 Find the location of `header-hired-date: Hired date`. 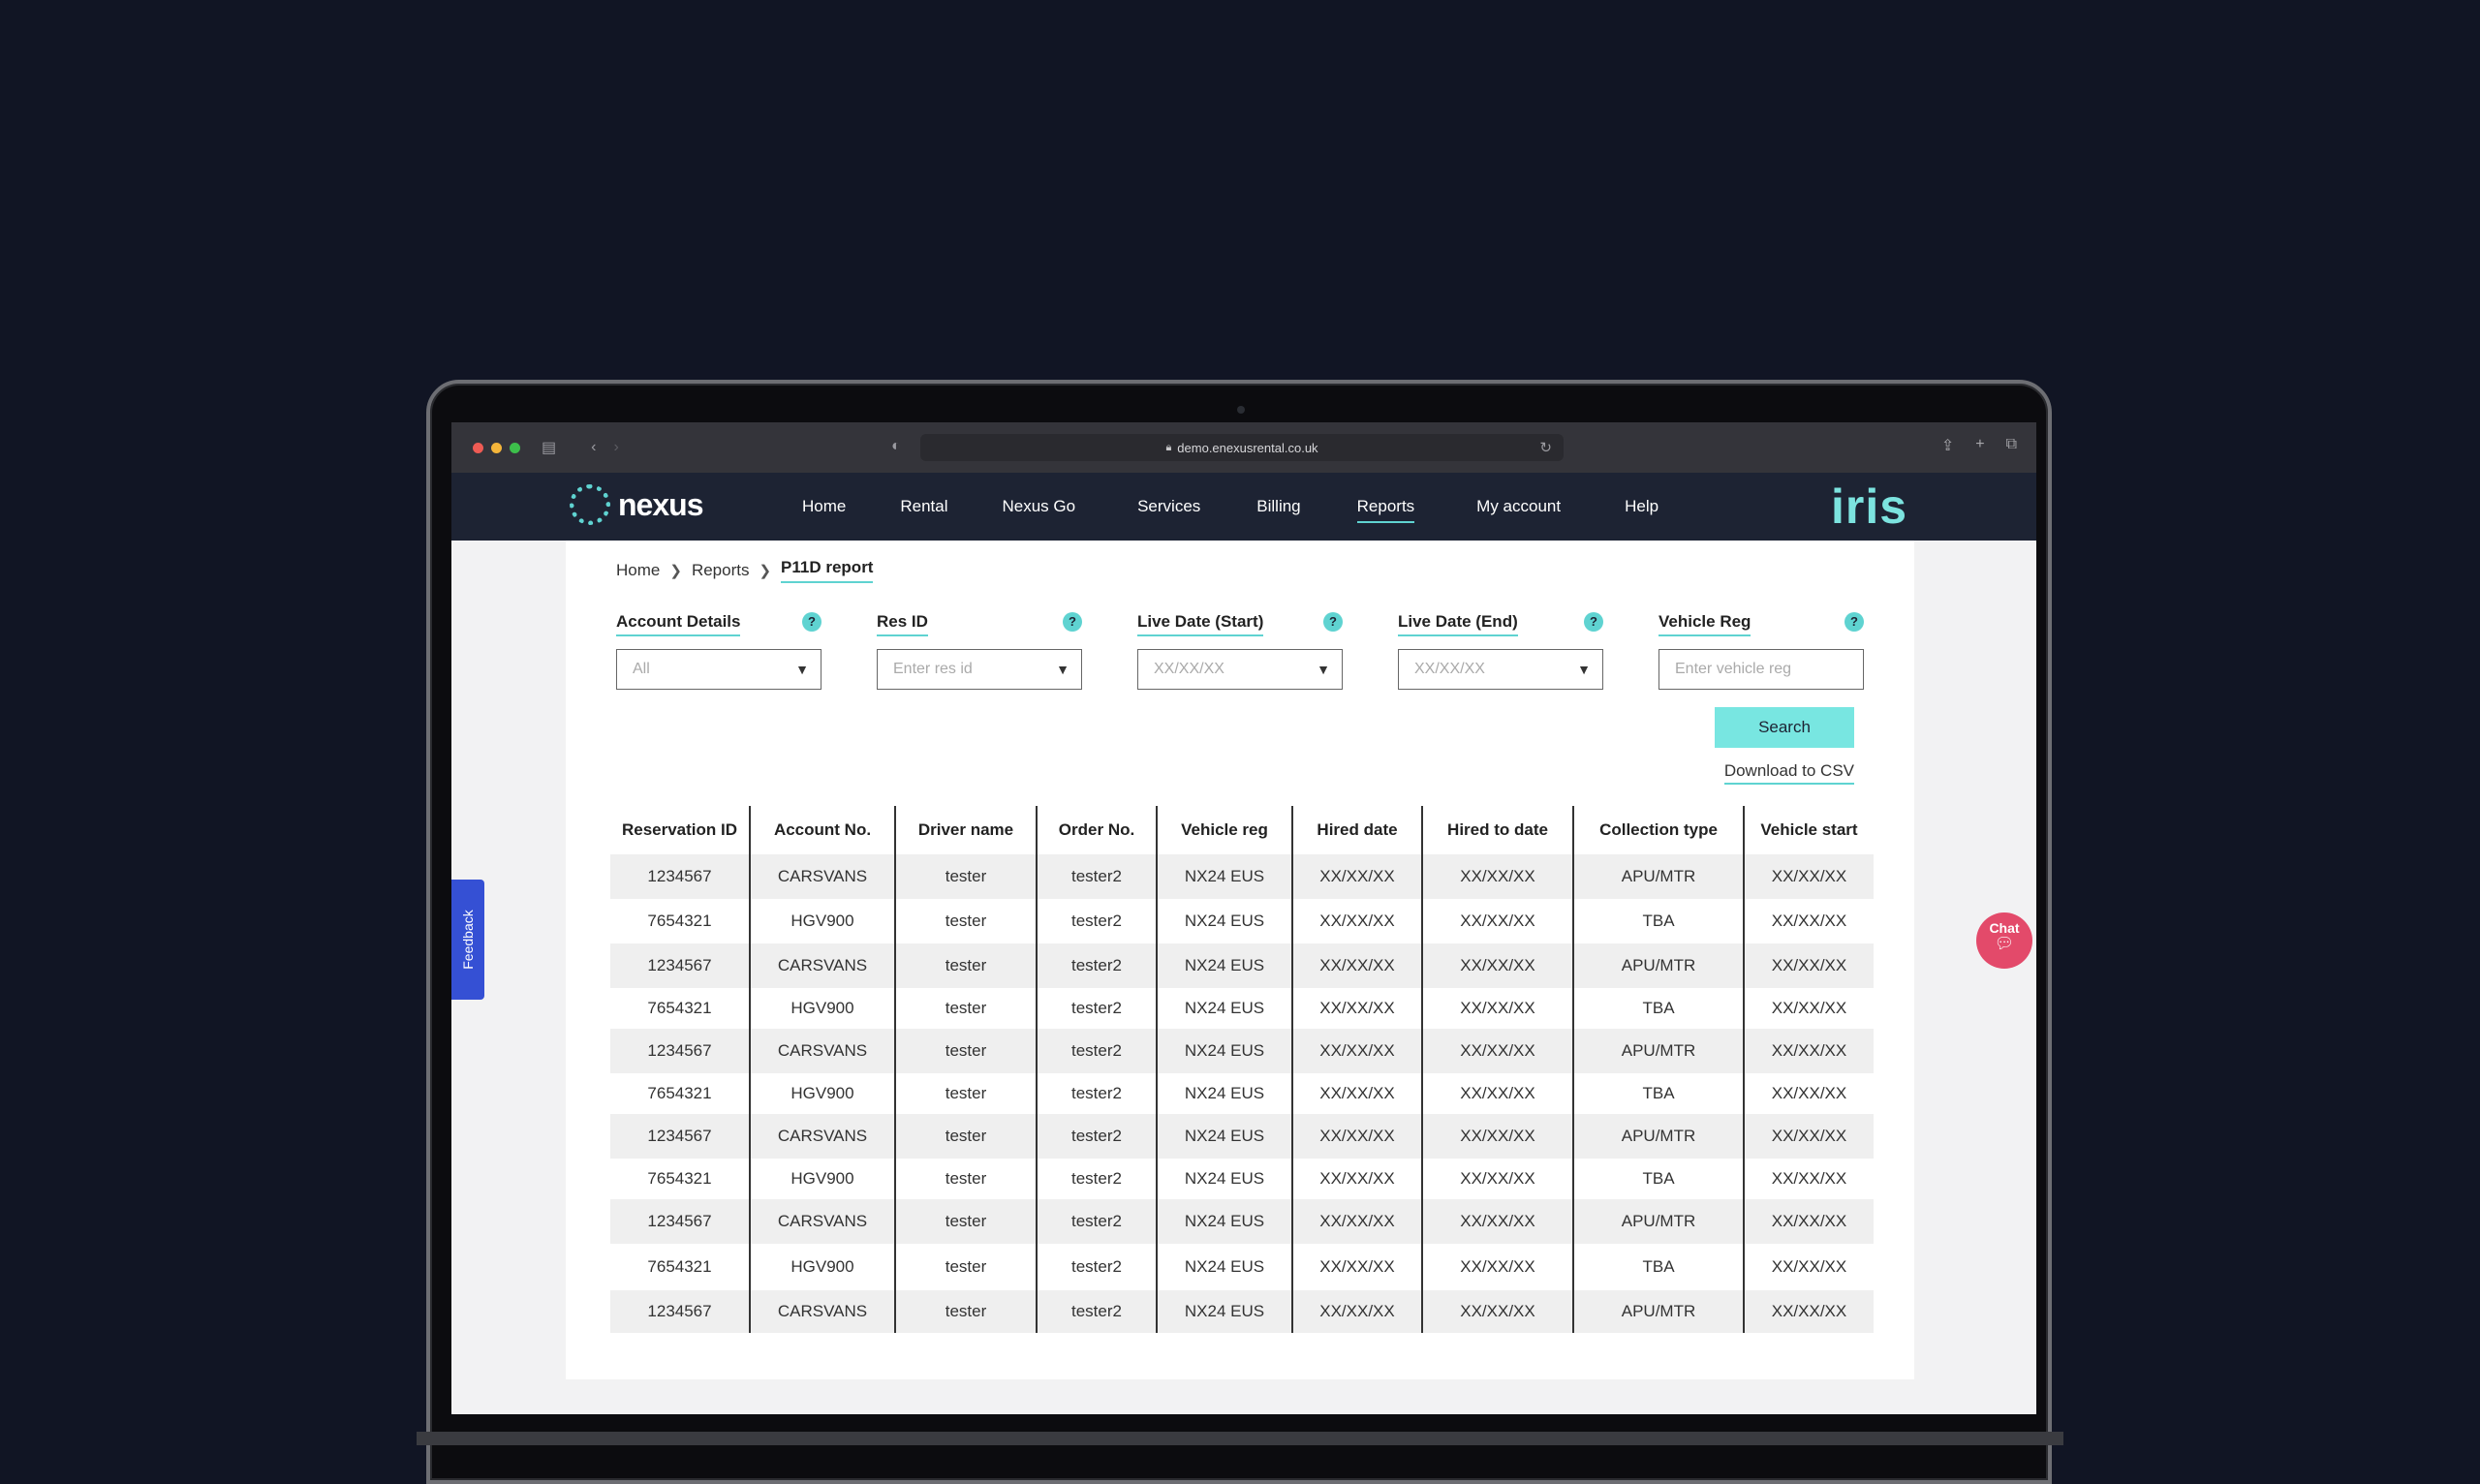

header-hired-date: Hired date is located at coordinates (1356, 830).